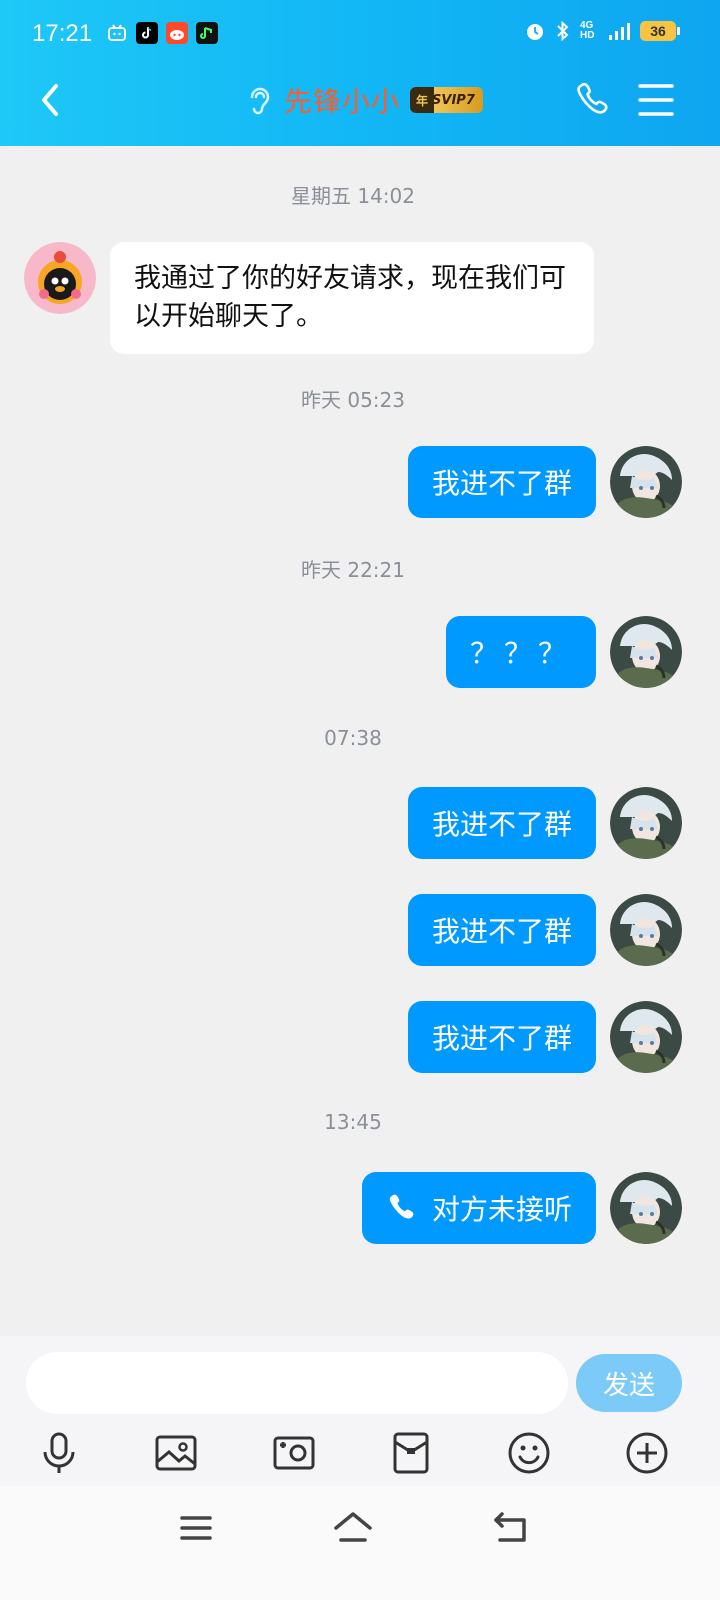  What do you see at coordinates (59, 1453) in the screenshot?
I see `microphone-icon` at bounding box center [59, 1453].